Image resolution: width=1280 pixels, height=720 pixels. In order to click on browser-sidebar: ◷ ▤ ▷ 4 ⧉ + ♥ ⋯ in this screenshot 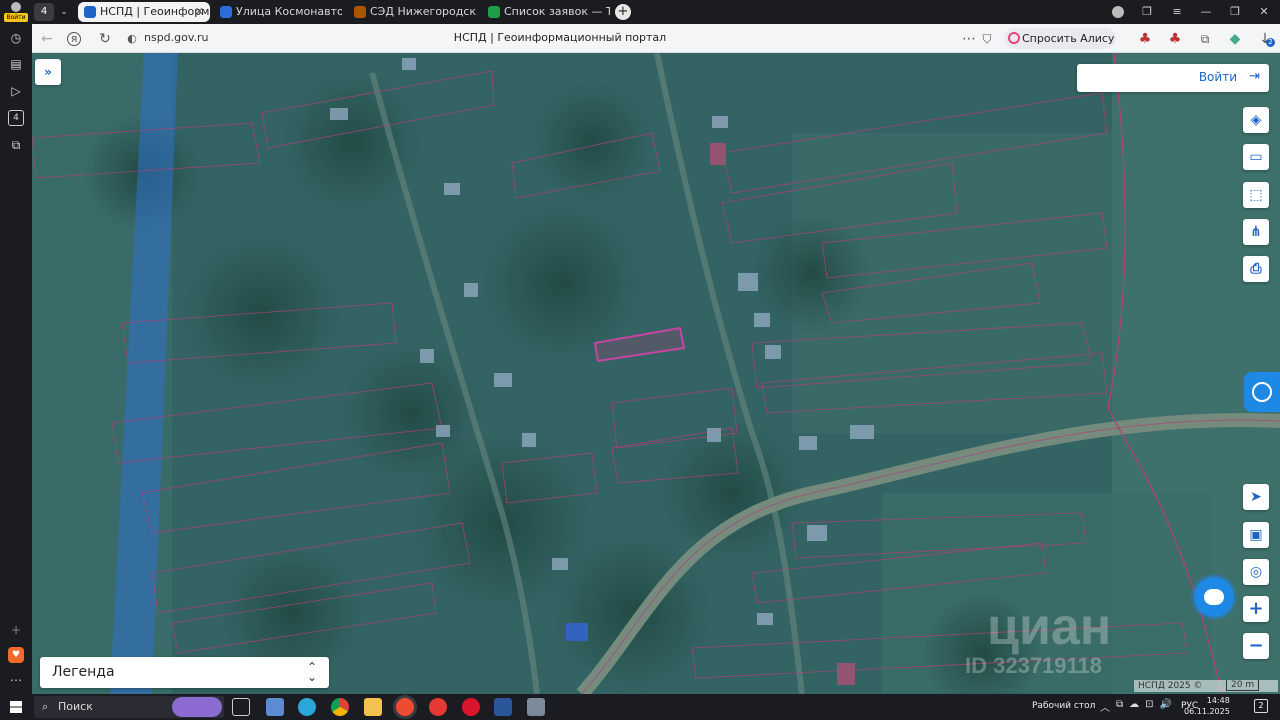, I will do `click(16, 359)`.